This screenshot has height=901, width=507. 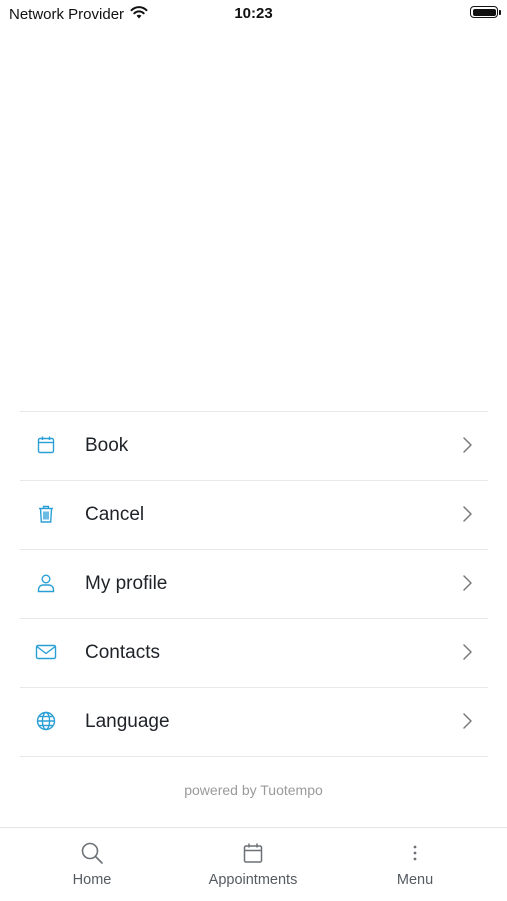 What do you see at coordinates (127, 721) in the screenshot?
I see `menu-item-label: Language` at bounding box center [127, 721].